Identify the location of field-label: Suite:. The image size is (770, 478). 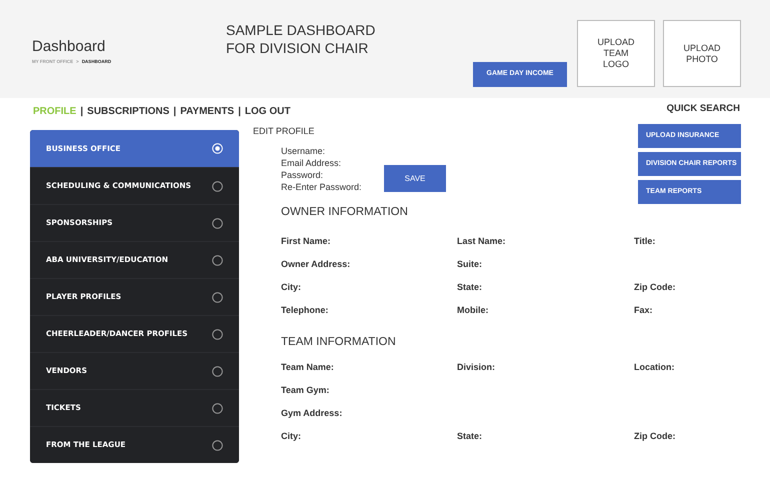
(470, 264).